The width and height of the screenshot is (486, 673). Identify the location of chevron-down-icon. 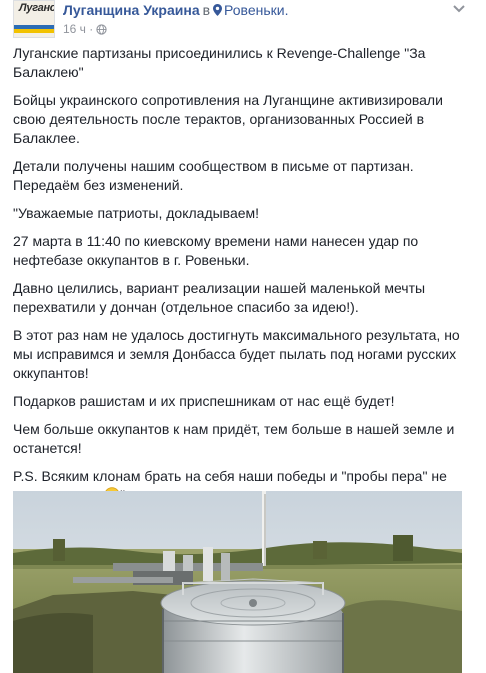
(459, 9).